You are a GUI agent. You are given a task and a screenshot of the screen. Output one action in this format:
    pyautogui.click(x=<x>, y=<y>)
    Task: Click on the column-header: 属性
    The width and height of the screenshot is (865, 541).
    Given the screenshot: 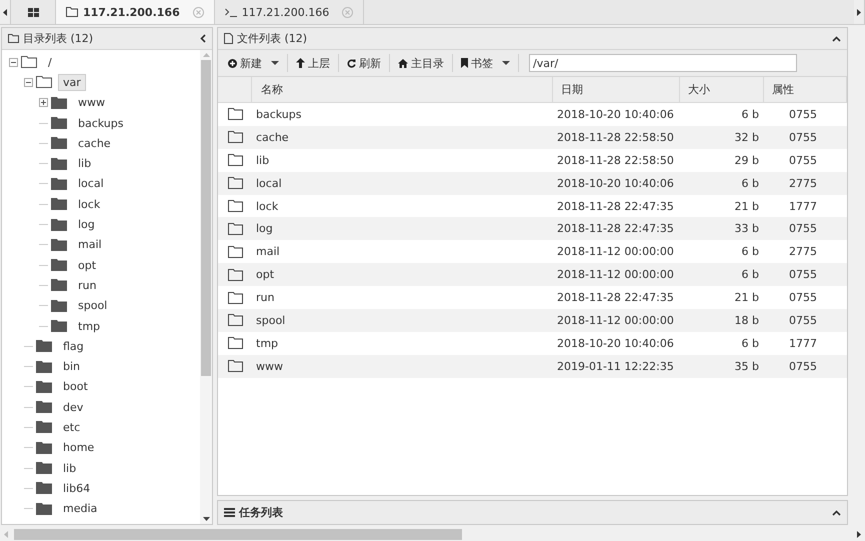 What is the action you would take?
    pyautogui.click(x=805, y=89)
    